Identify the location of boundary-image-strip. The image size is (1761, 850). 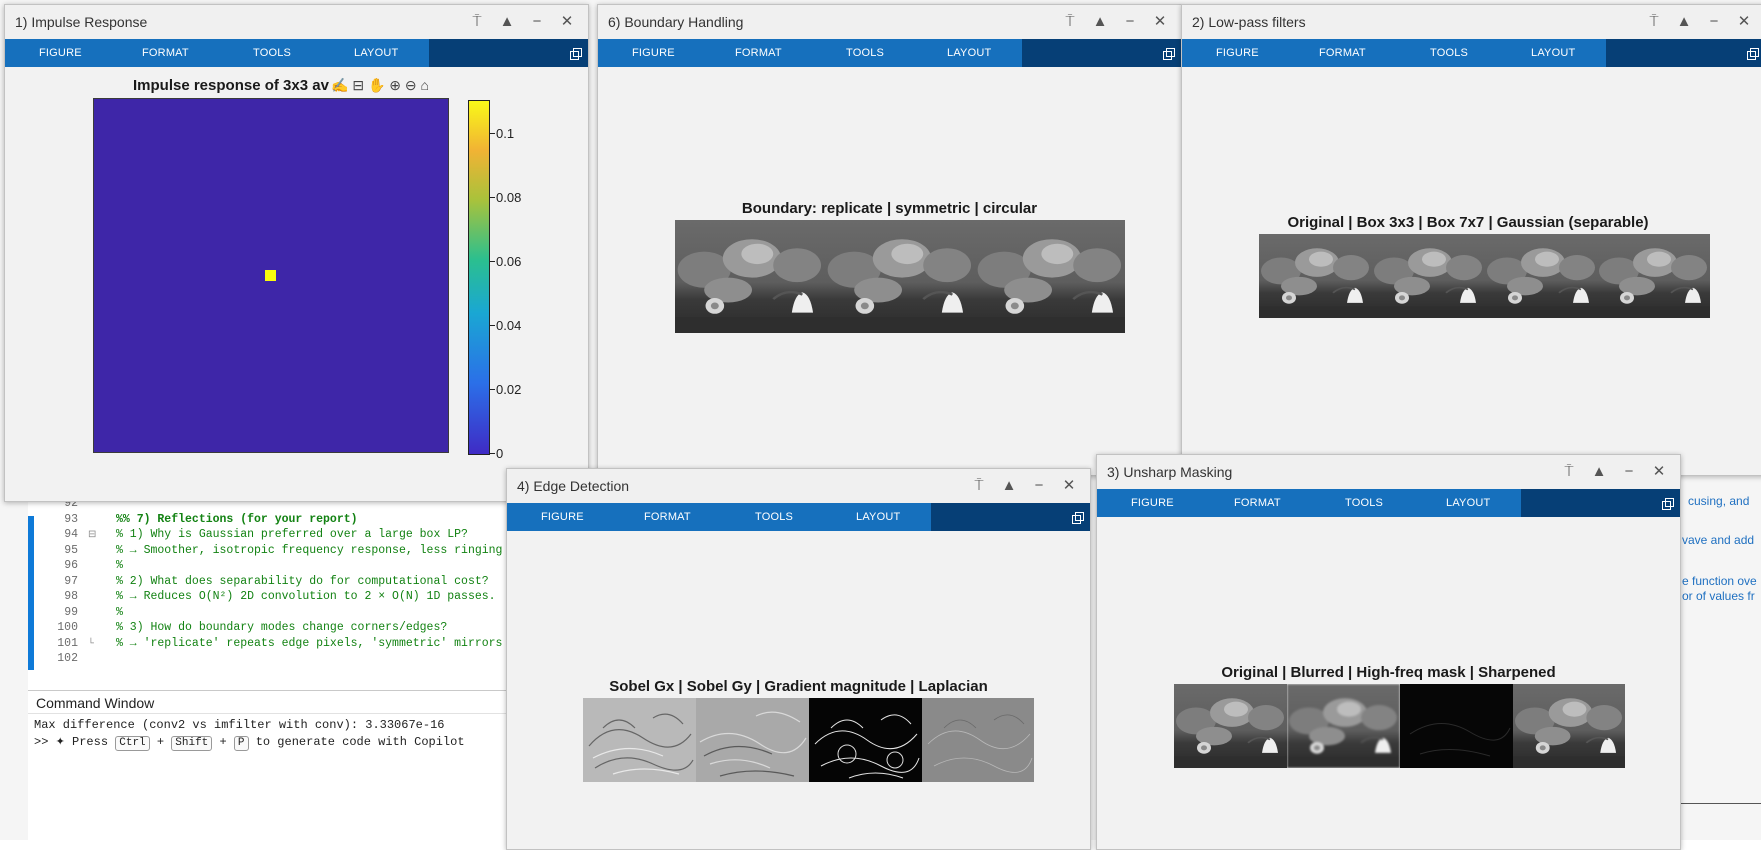
(900, 276).